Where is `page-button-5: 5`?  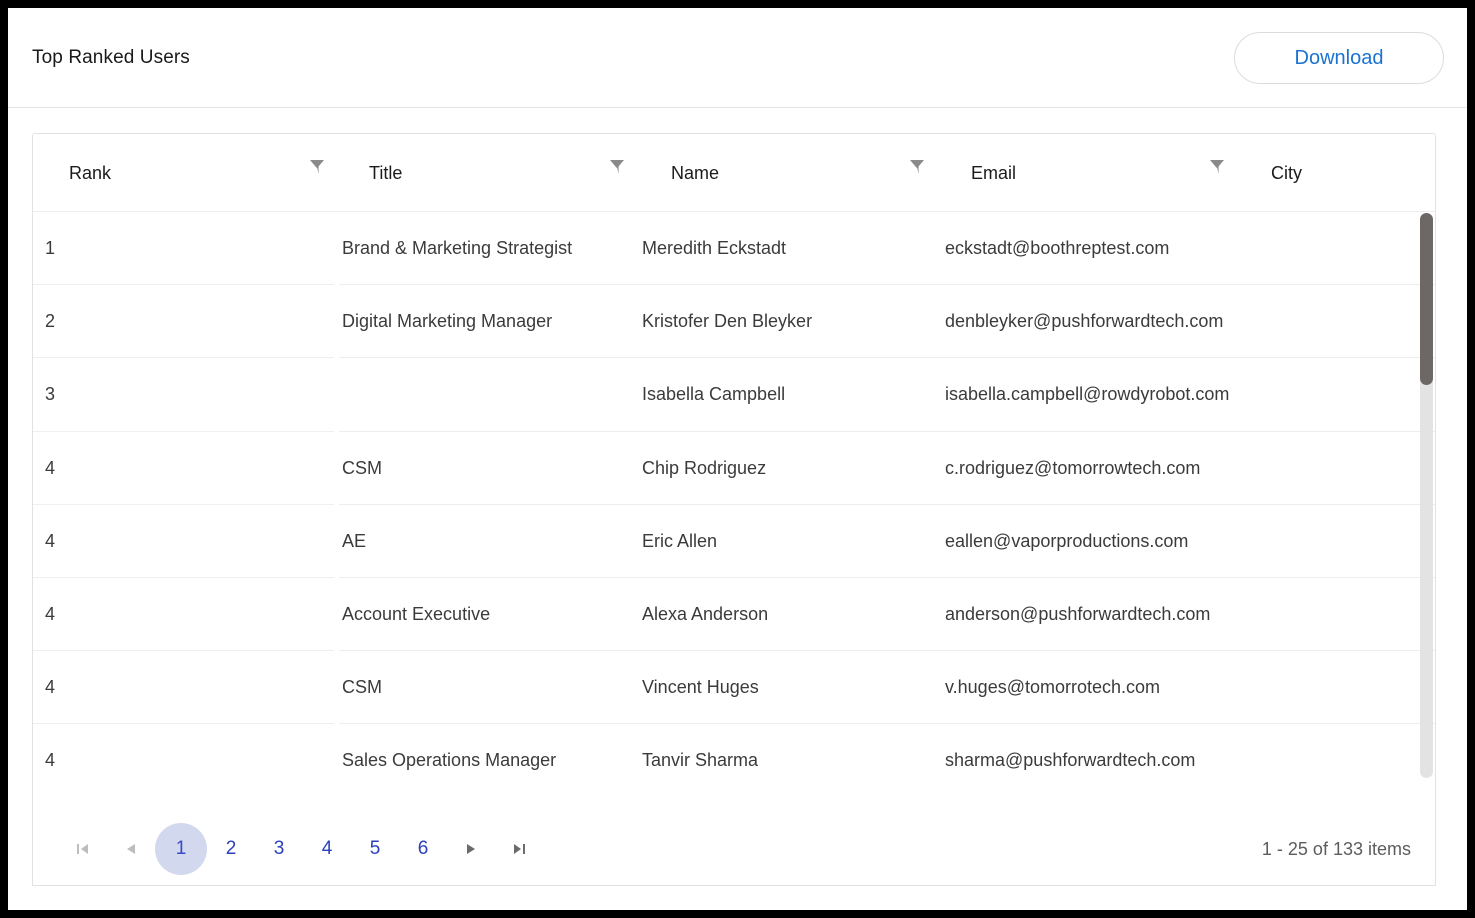 page-button-5: 5 is located at coordinates (375, 849).